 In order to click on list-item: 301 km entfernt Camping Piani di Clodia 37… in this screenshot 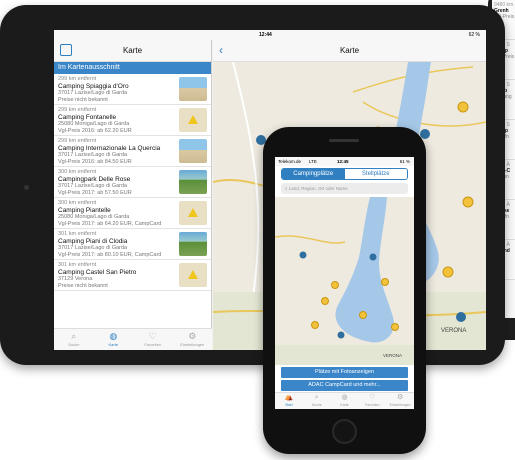, I will do `click(132, 244)`.